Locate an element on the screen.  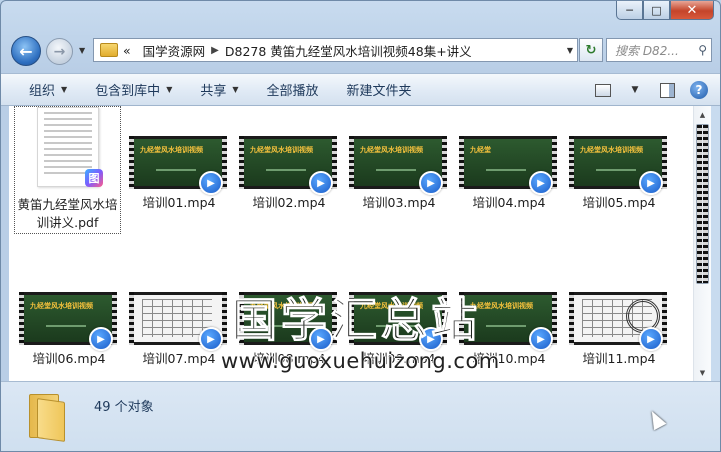
organize-label: 组织 is located at coordinates (42, 91).